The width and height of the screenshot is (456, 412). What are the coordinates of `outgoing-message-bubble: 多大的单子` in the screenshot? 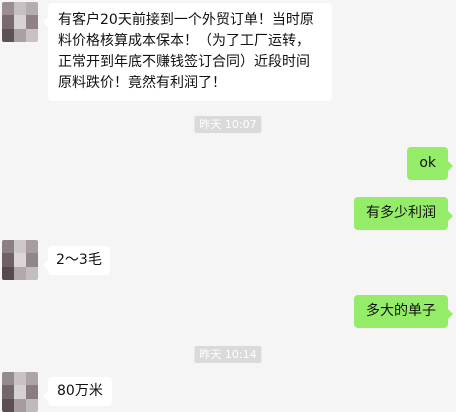 It's located at (403, 311).